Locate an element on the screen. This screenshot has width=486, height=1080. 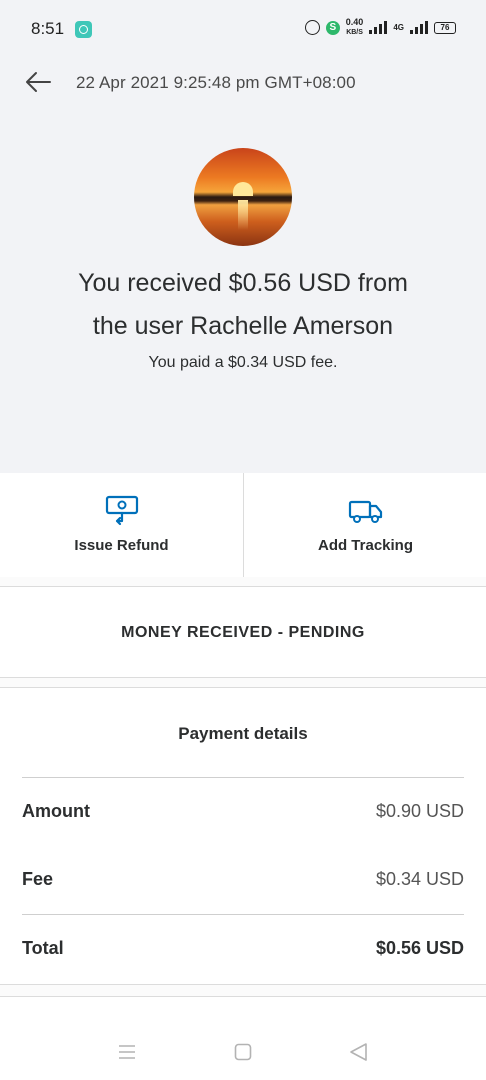
action-bar: Issue Refund Add Tracking is located at coordinates (243, 525).